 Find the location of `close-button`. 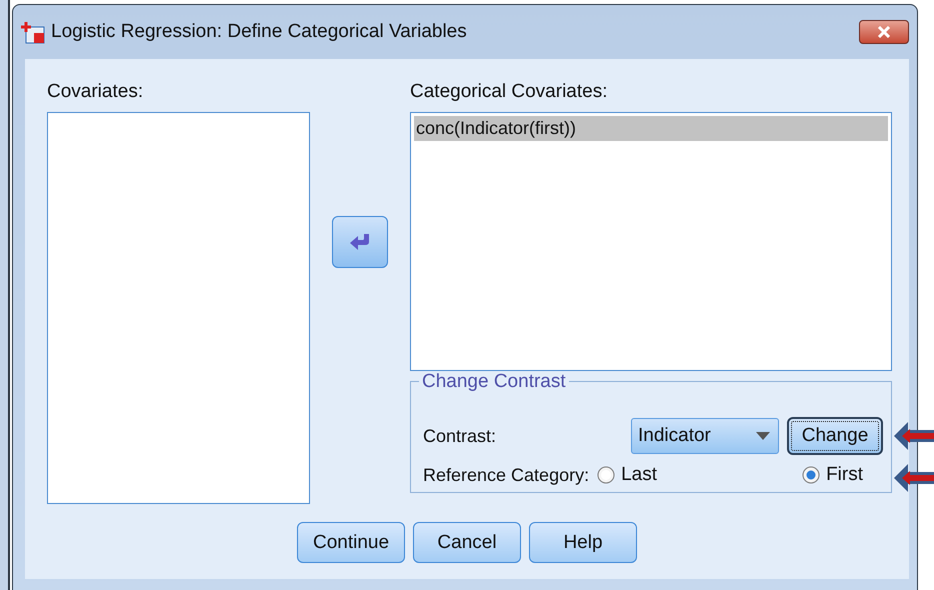

close-button is located at coordinates (884, 32).